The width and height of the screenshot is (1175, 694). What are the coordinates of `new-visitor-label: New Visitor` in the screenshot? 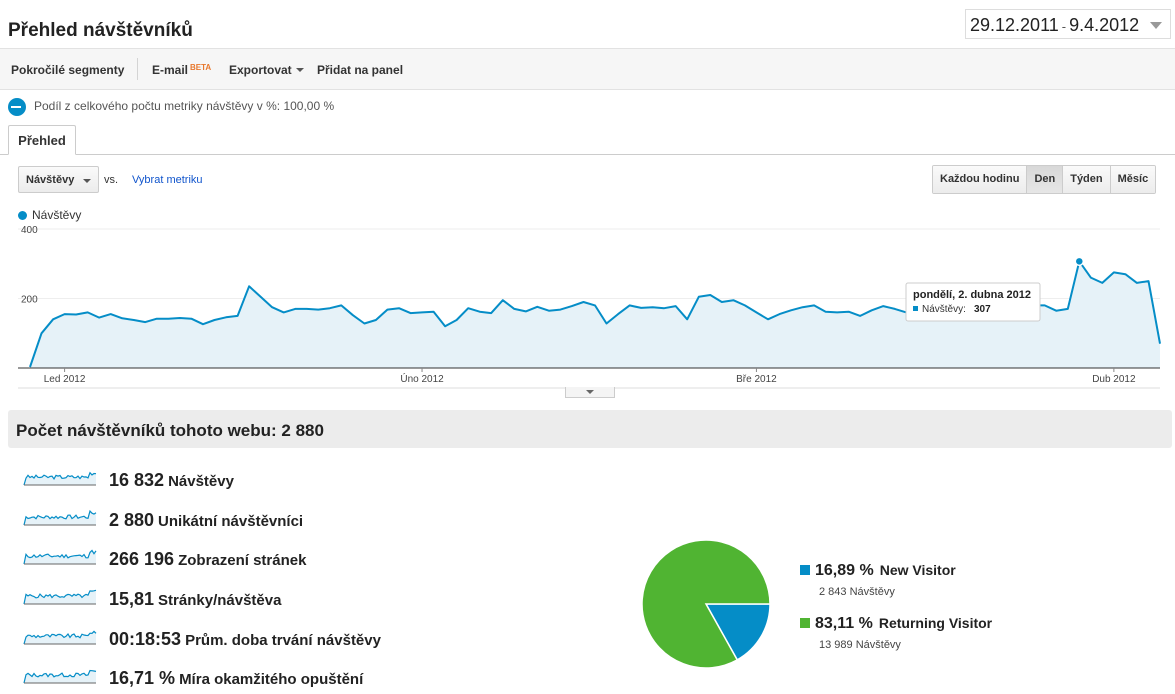 It's located at (917, 570).